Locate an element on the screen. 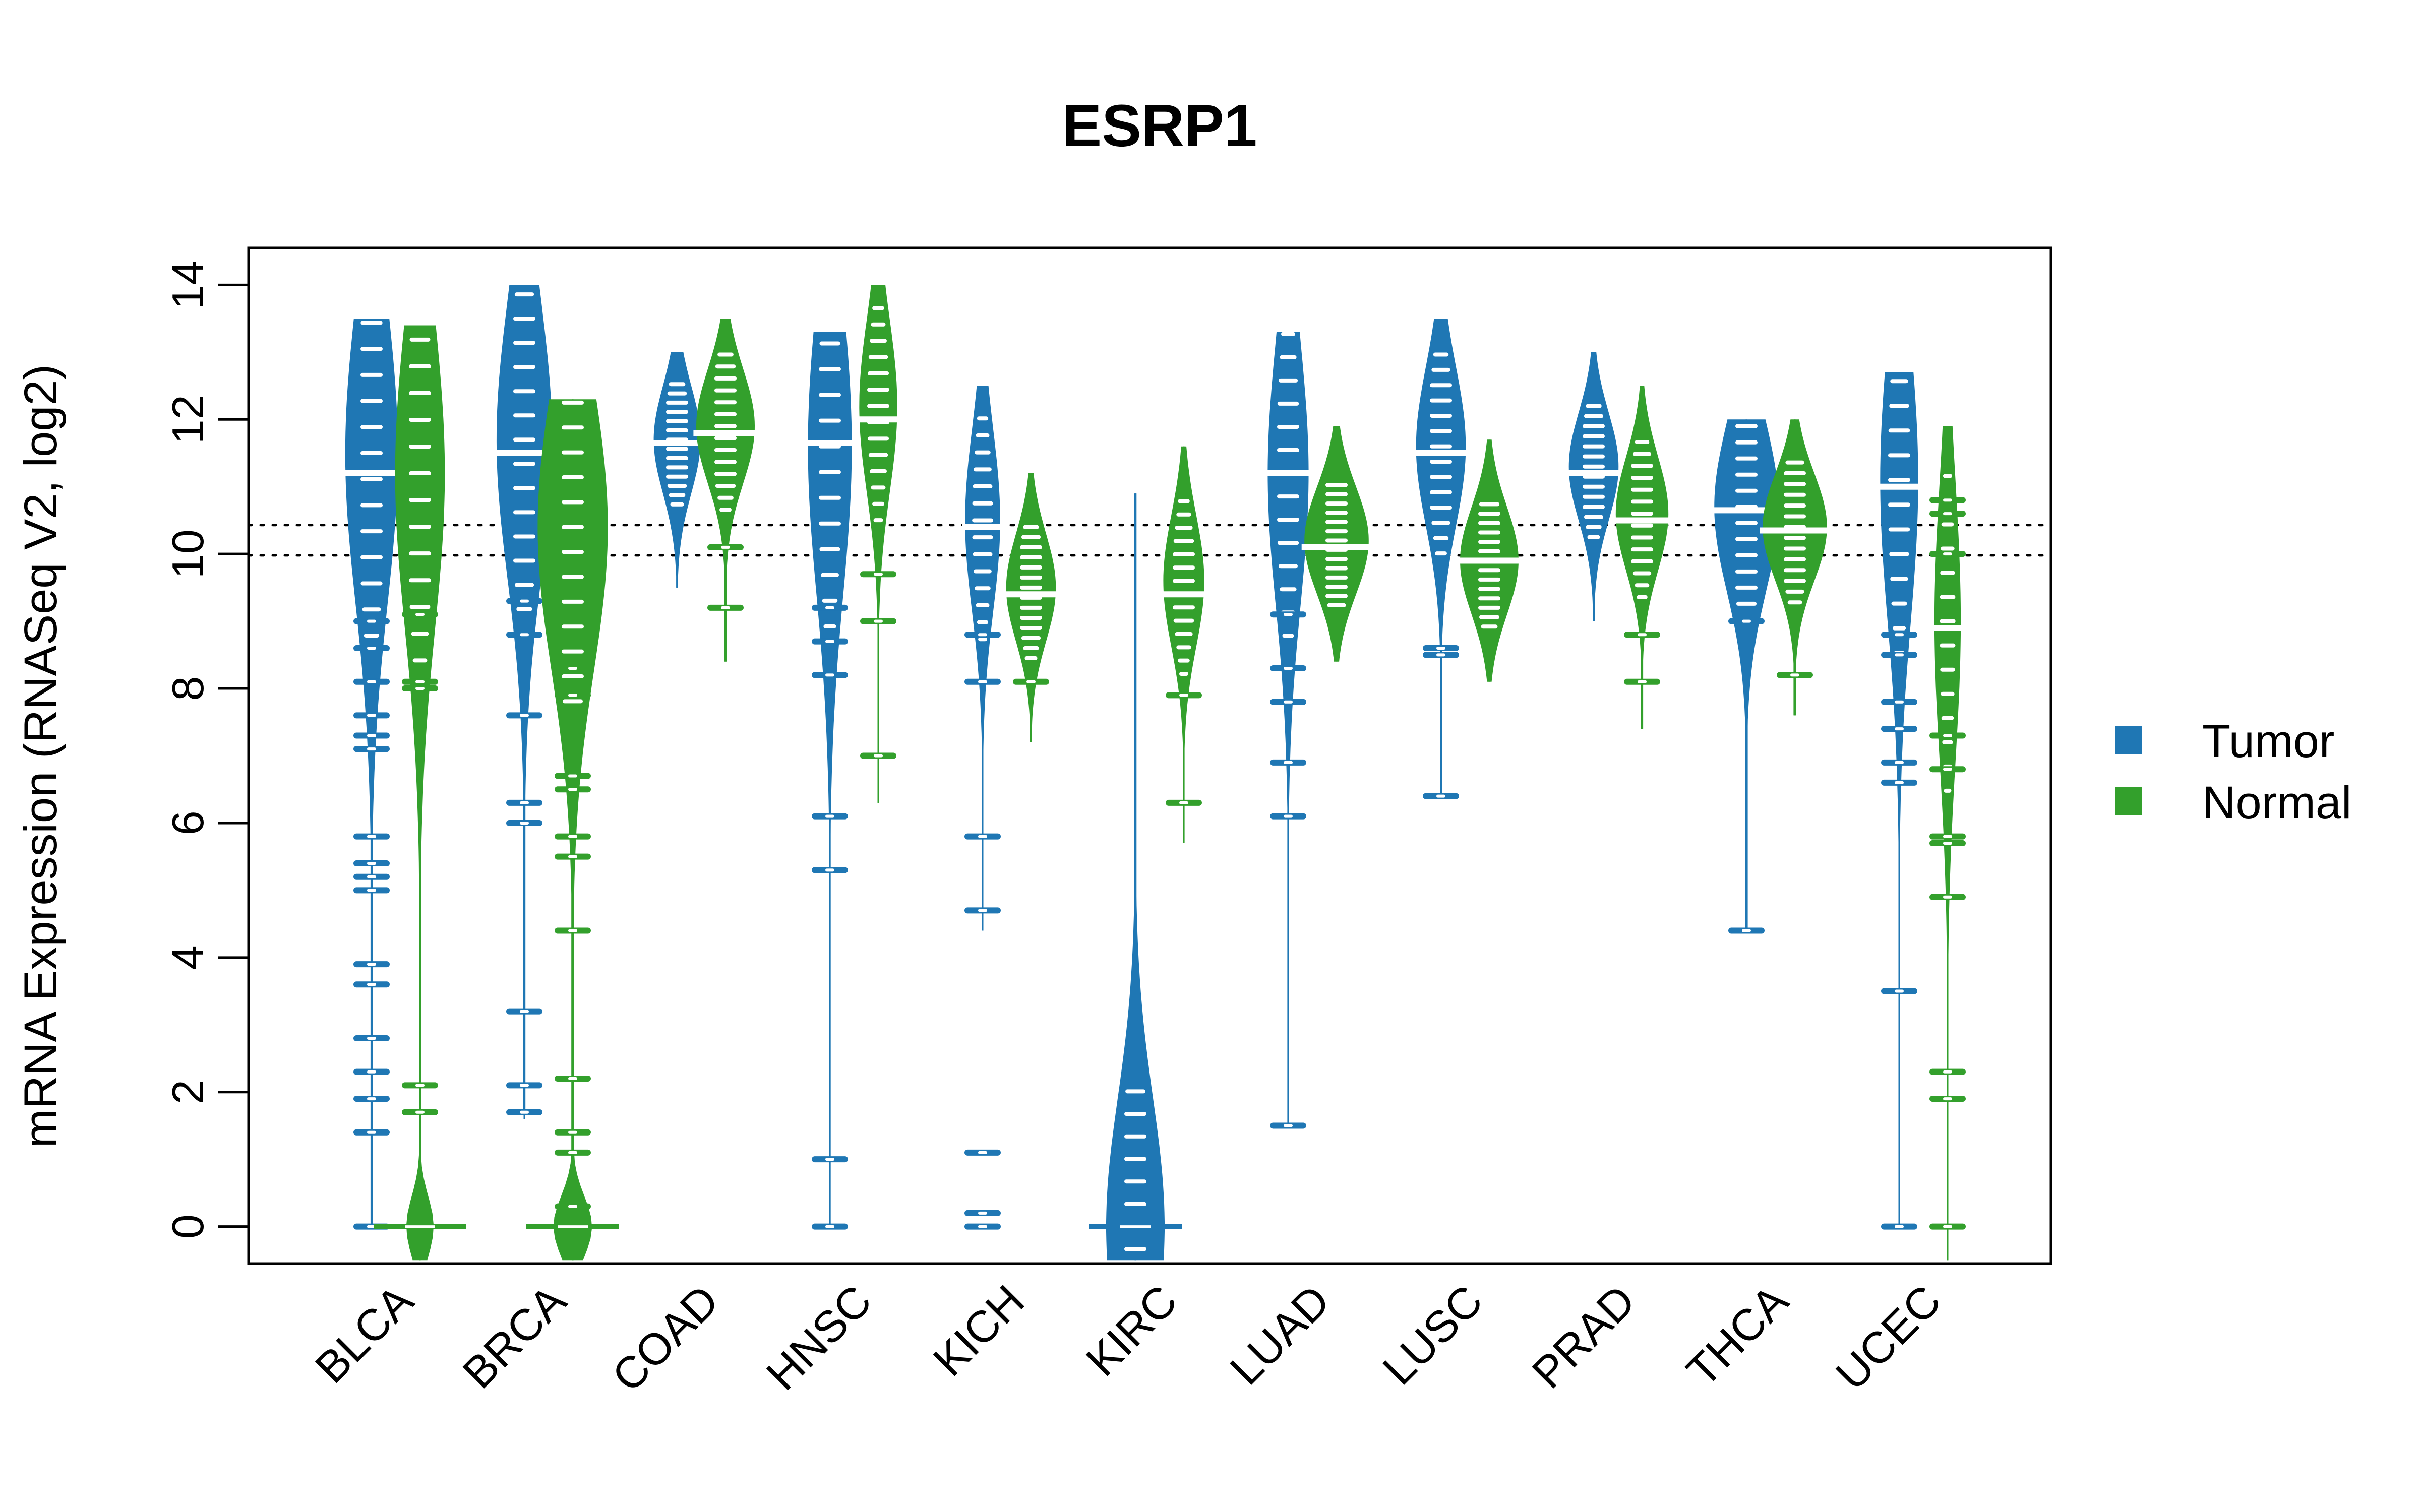 This screenshot has height=1512, width=2420. x-tick-label: LUAD is located at coordinates (1279, 1334).